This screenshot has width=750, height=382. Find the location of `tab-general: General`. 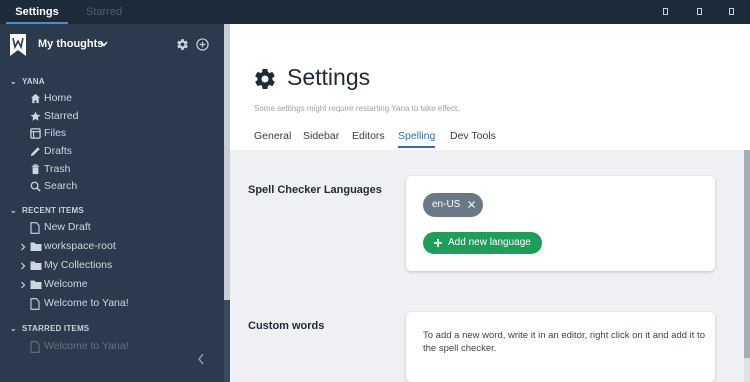

tab-general: General is located at coordinates (272, 140).